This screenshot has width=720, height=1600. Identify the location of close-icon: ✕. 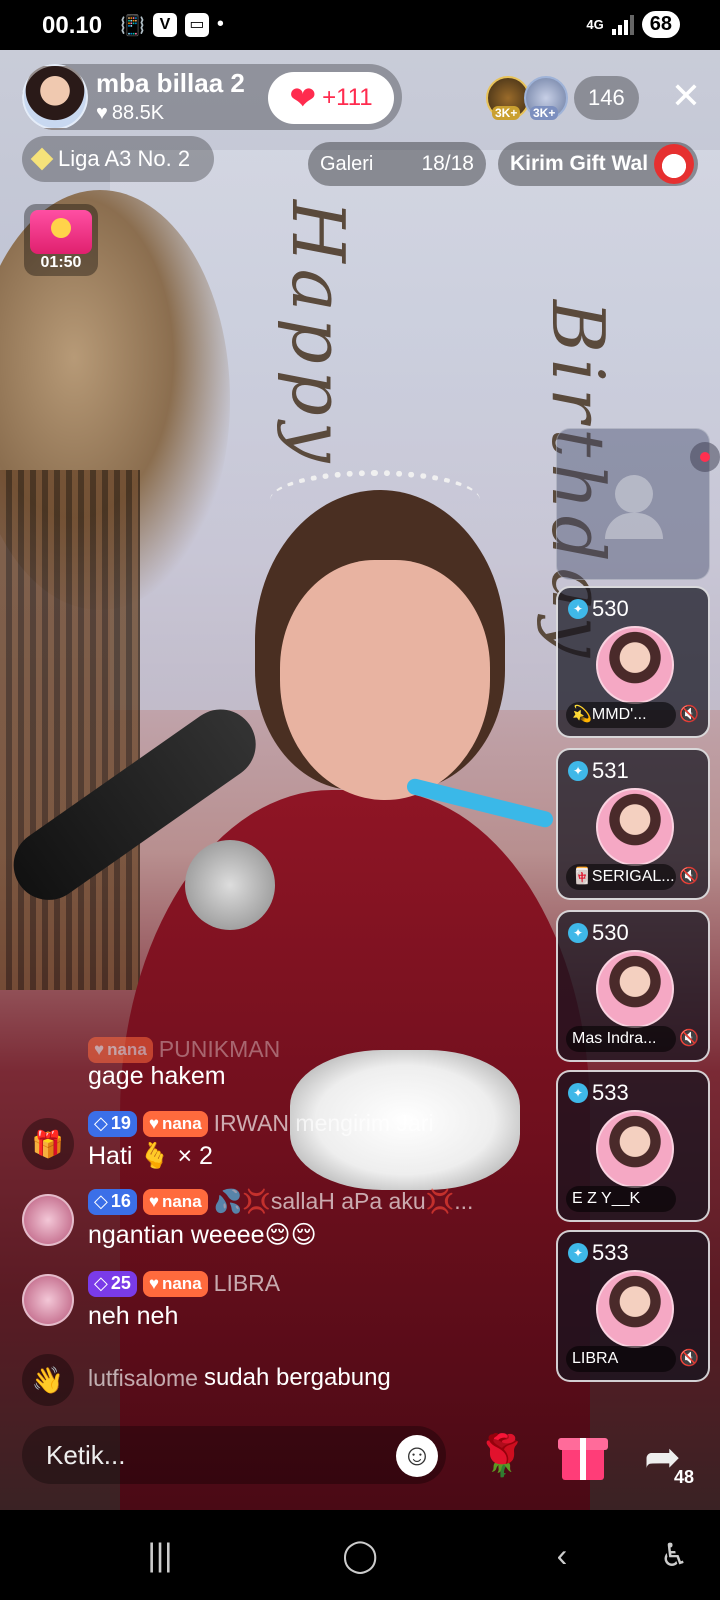
(686, 96).